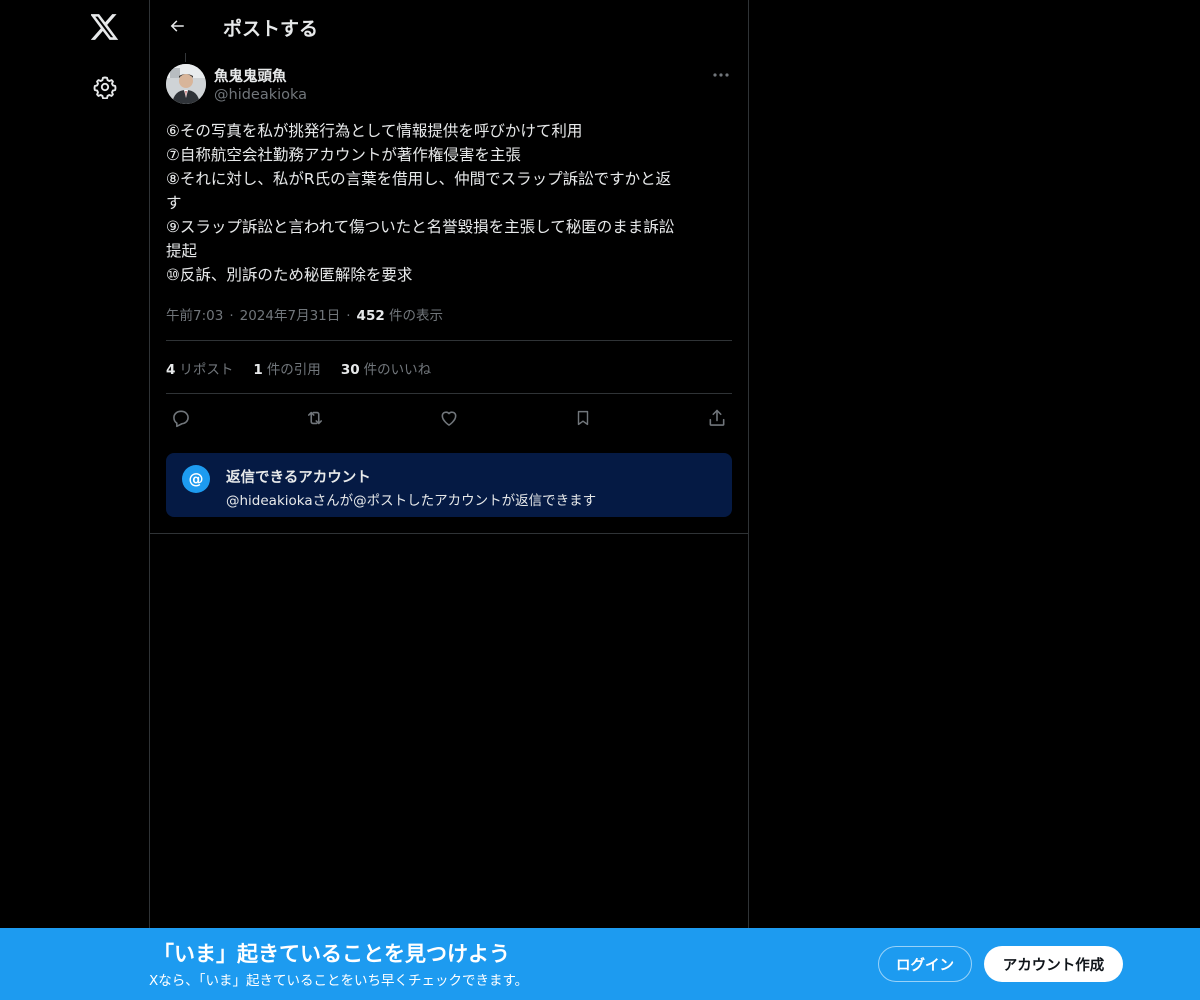 The height and width of the screenshot is (1000, 1200). I want to click on back-button, so click(177, 26).